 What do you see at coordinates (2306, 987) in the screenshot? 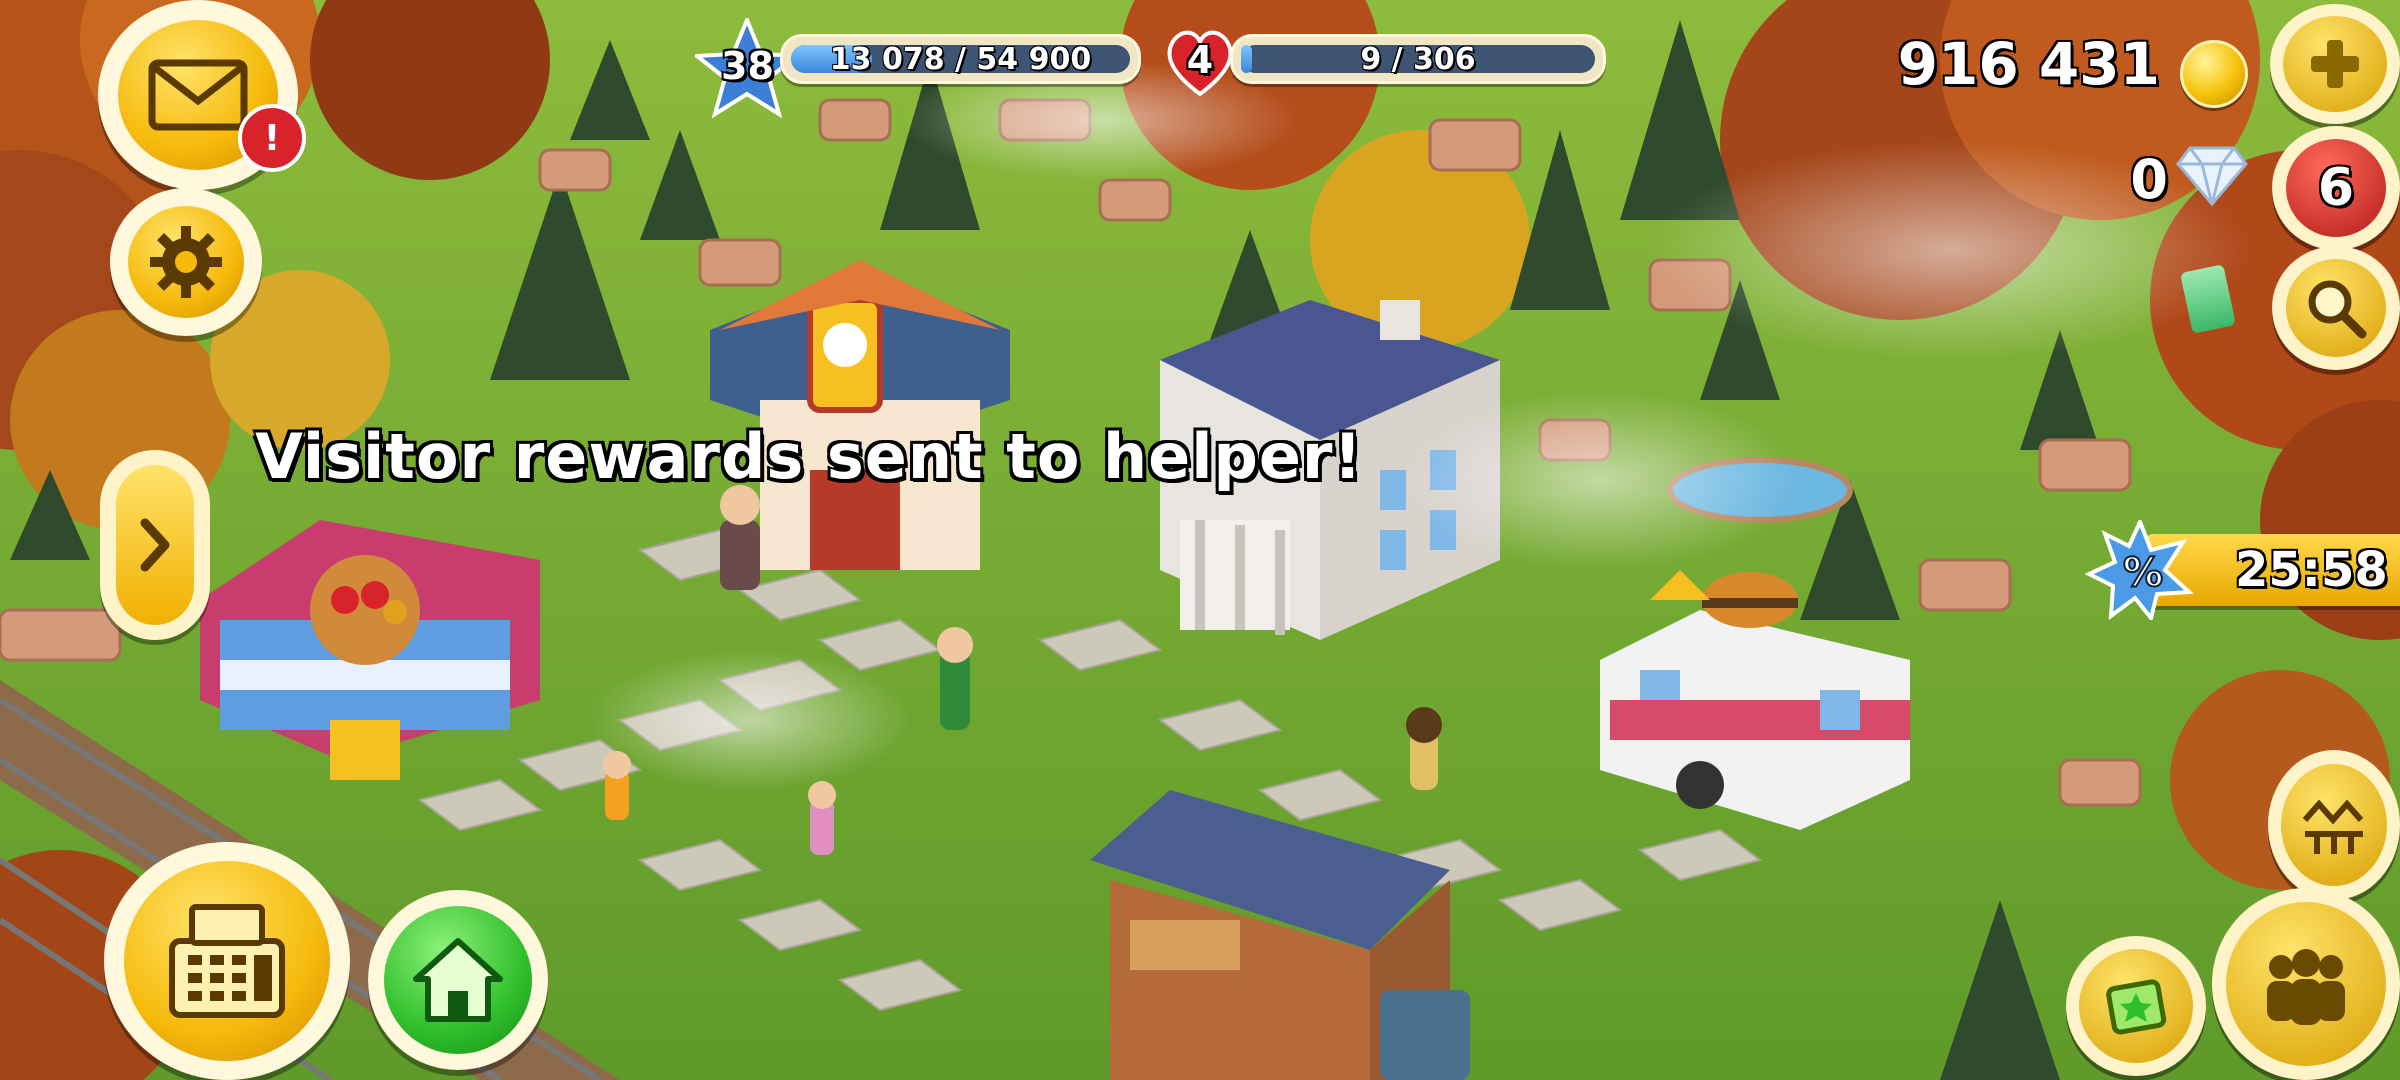
I see `friends-icon` at bounding box center [2306, 987].